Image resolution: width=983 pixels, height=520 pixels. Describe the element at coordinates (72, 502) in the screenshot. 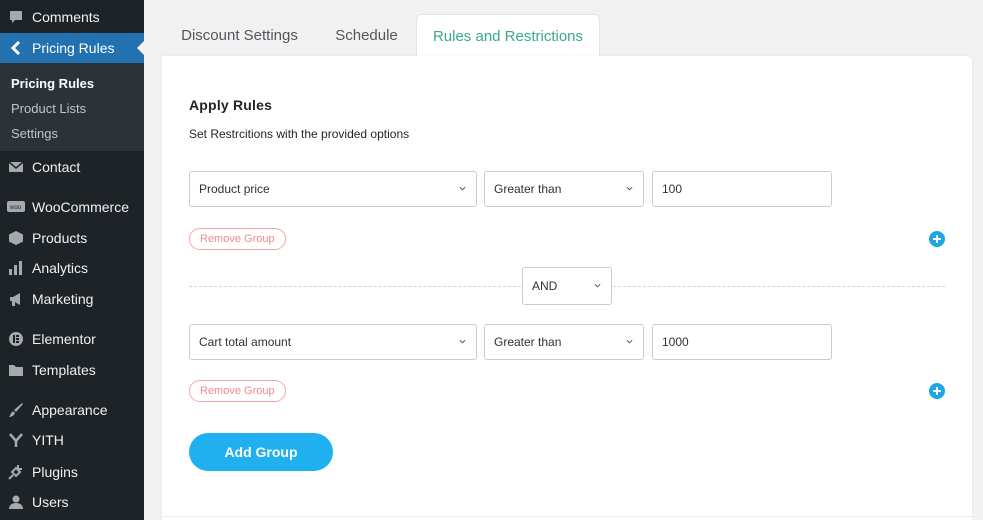

I see `menu-item-users: Users` at that location.